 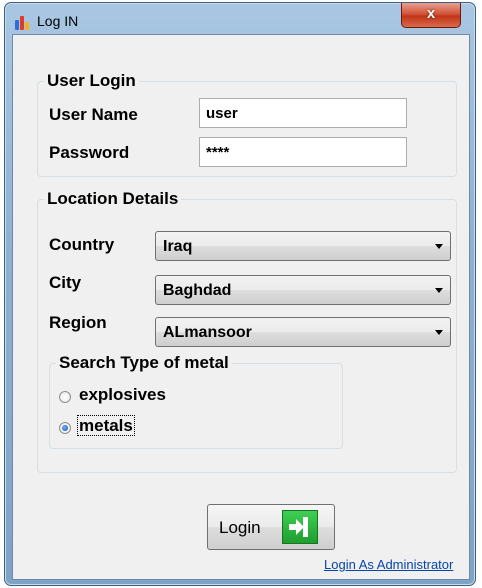 I want to click on city-select: Baghdad, so click(x=303, y=290).